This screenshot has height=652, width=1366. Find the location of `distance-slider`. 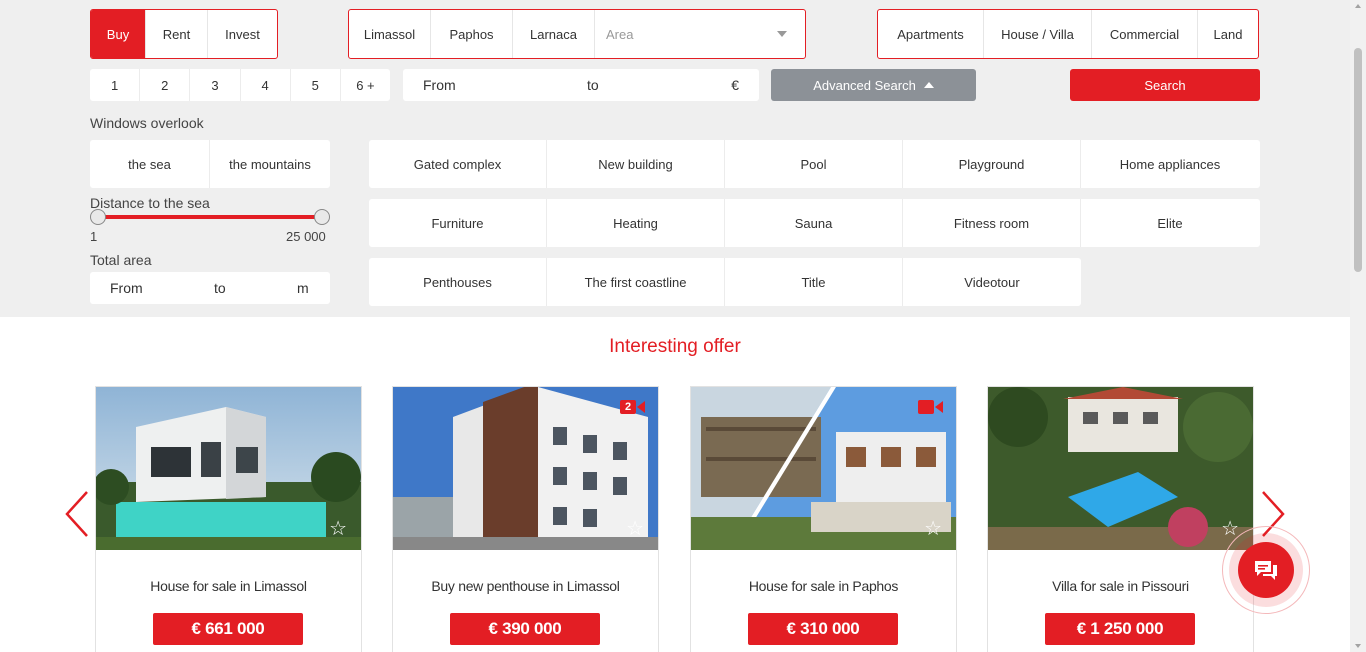

distance-slider is located at coordinates (210, 217).